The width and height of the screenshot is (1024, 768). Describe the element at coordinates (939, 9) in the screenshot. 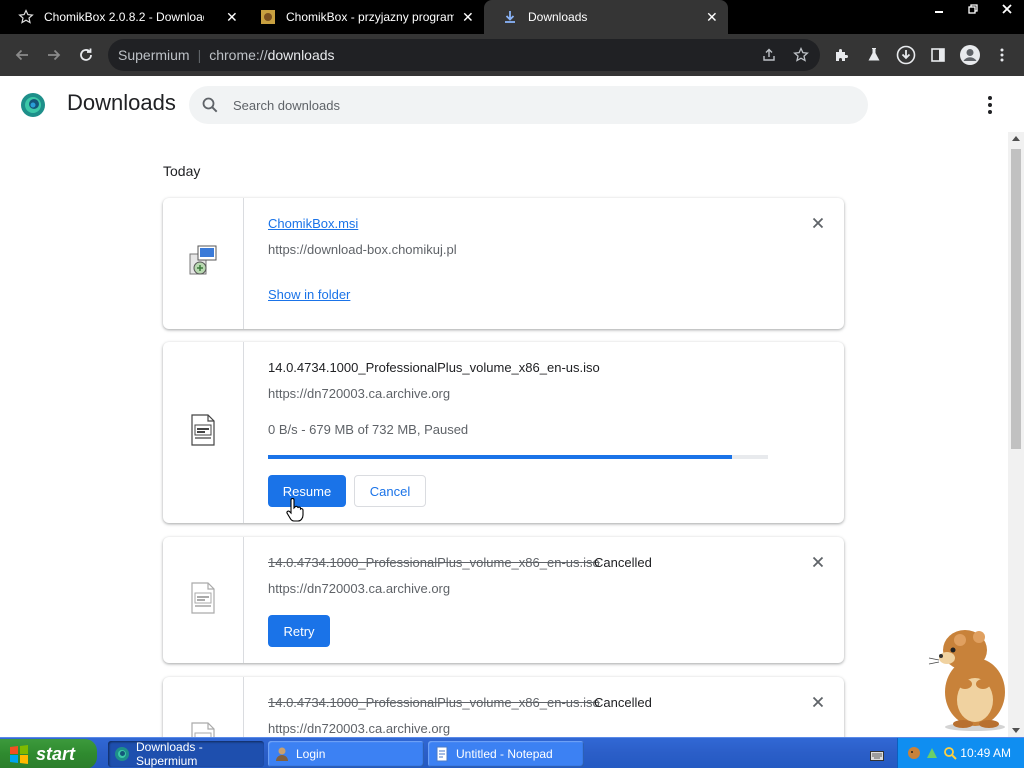

I see `minimize-icon` at that location.